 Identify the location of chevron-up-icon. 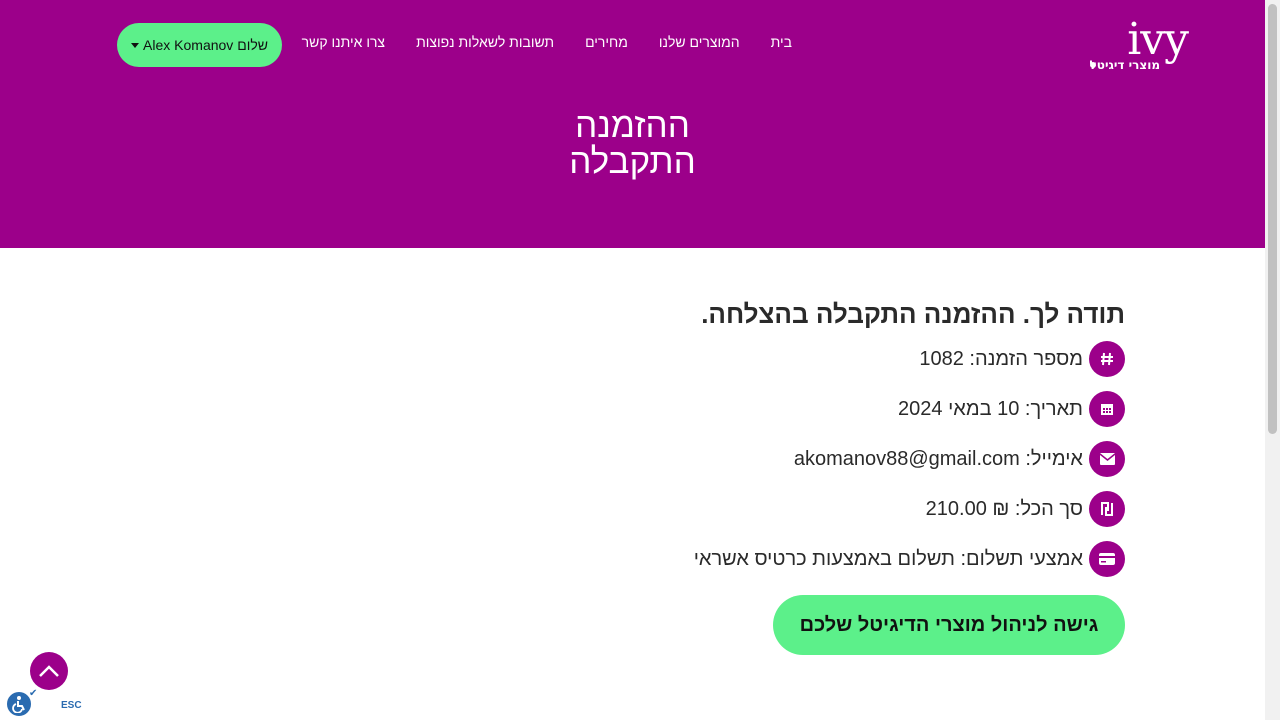
(49, 671).